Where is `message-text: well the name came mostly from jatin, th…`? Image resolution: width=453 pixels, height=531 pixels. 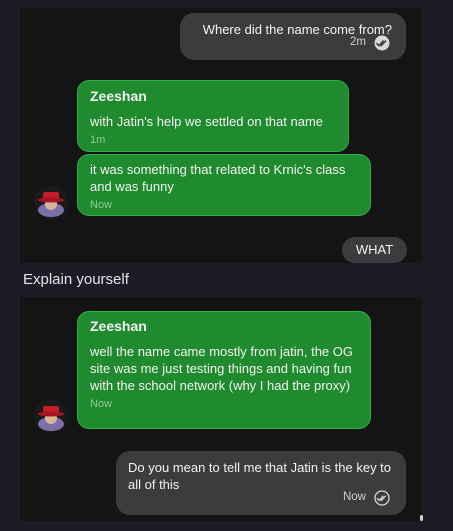 message-text: well the name came mostly from jatin, th… is located at coordinates (221, 368).